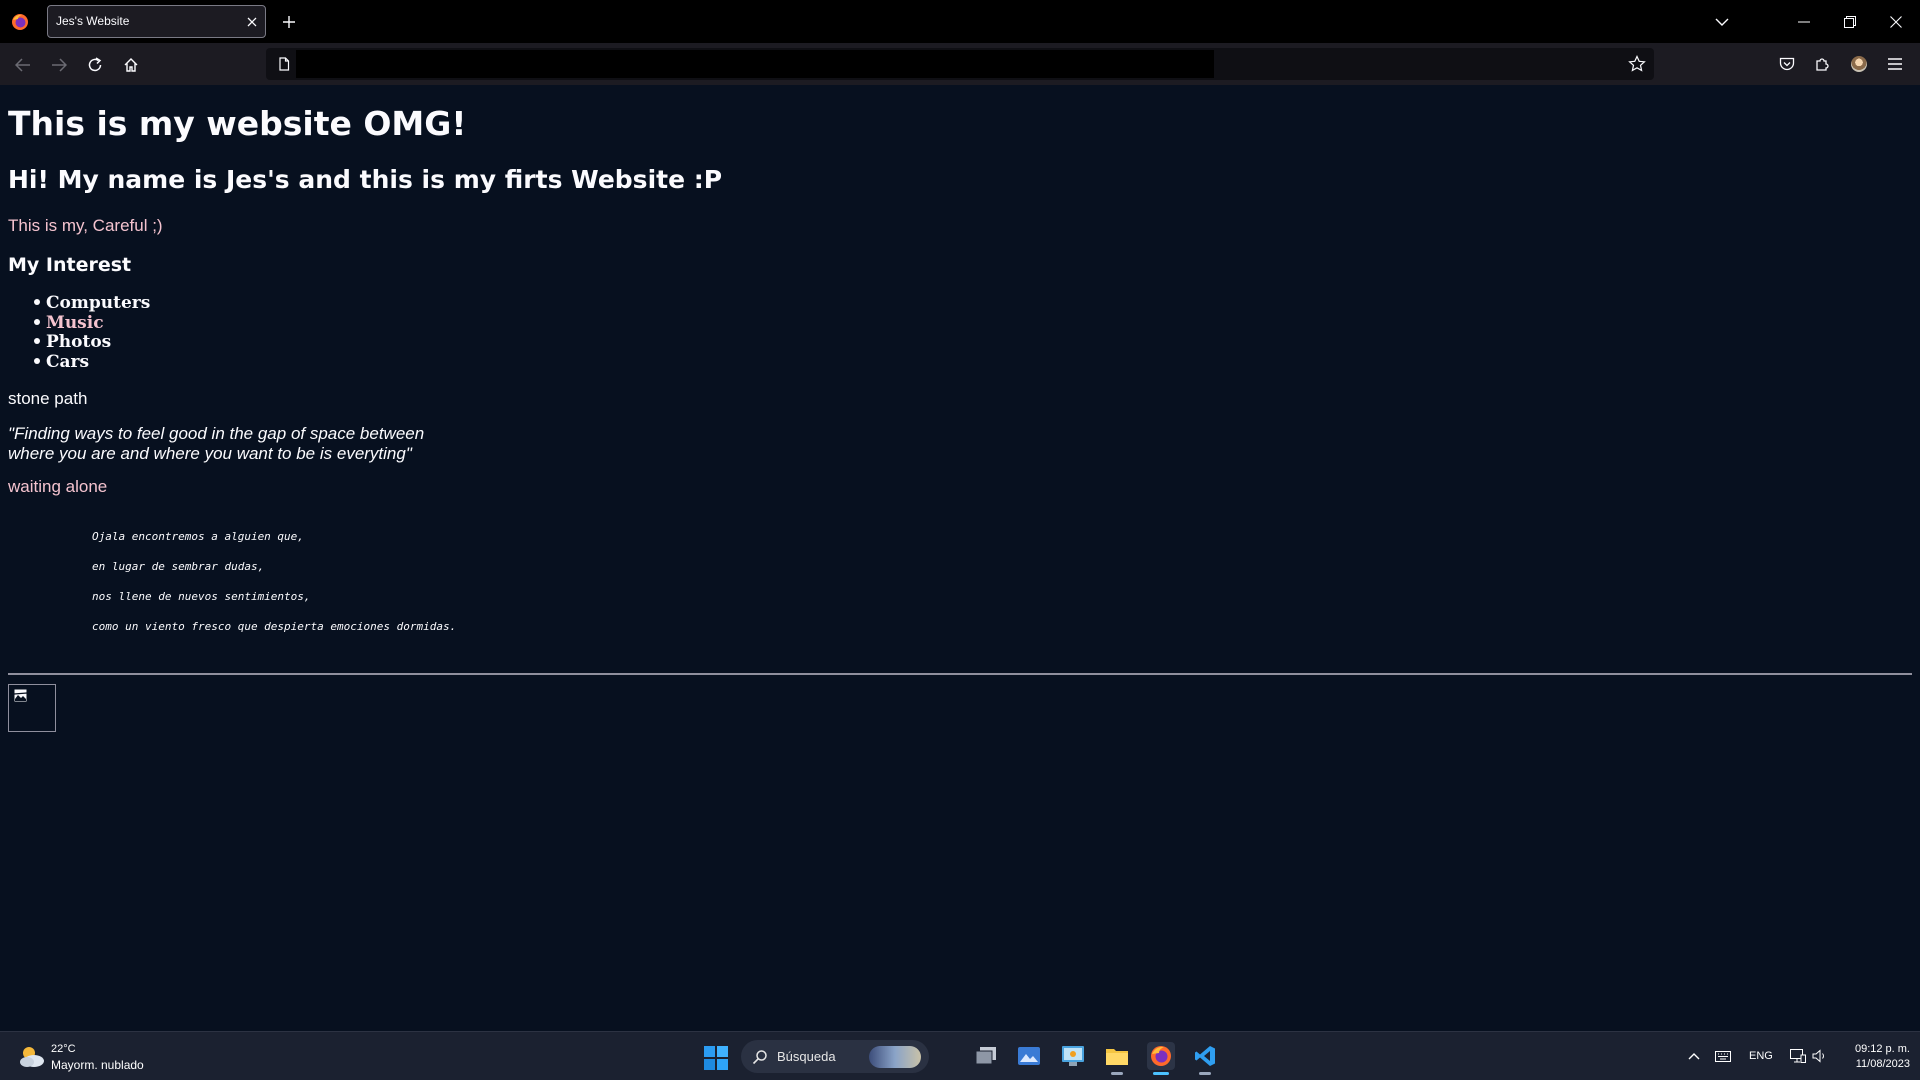  Describe the element at coordinates (23, 65) in the screenshot. I see `back-arrow-icon` at that location.